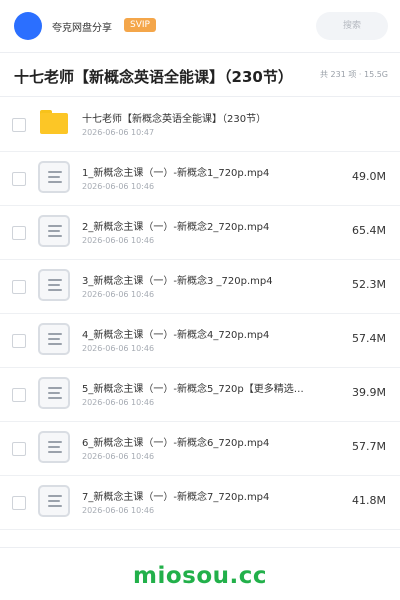 This screenshot has width=400, height=600. I want to click on avatar, so click(28, 26).